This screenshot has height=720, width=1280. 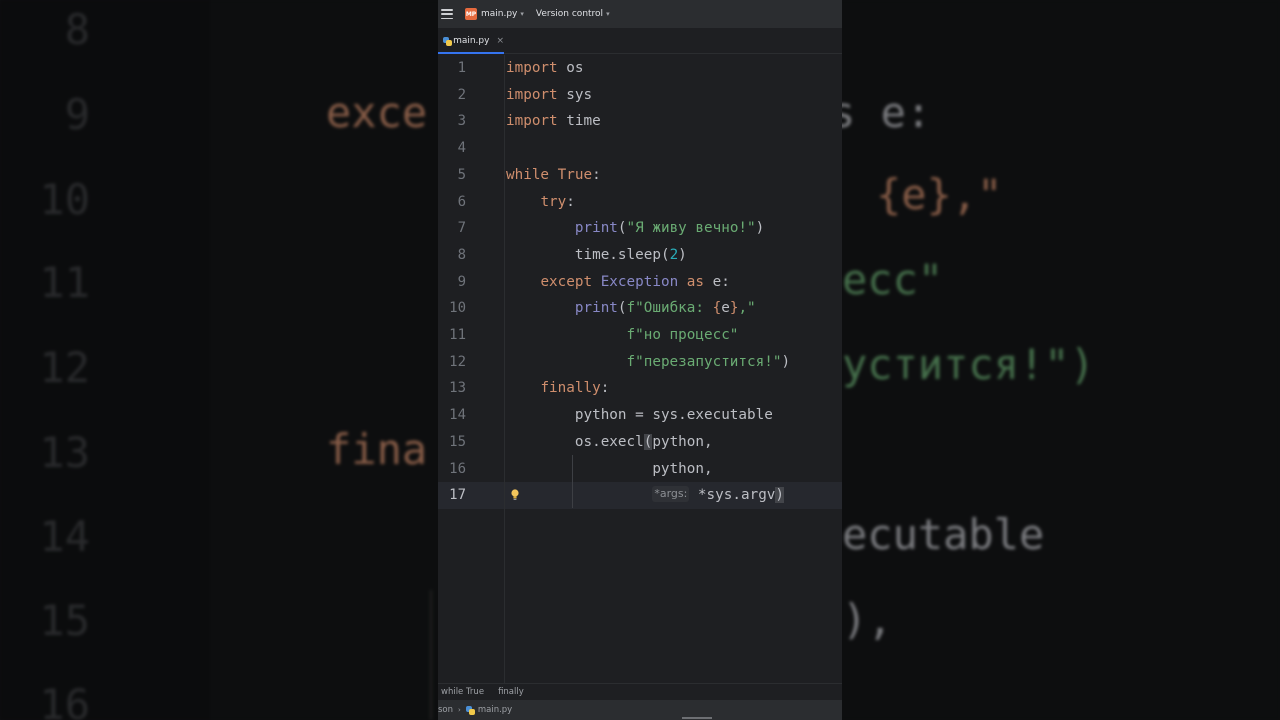 I want to click on home-indicator, so click(x=697, y=718).